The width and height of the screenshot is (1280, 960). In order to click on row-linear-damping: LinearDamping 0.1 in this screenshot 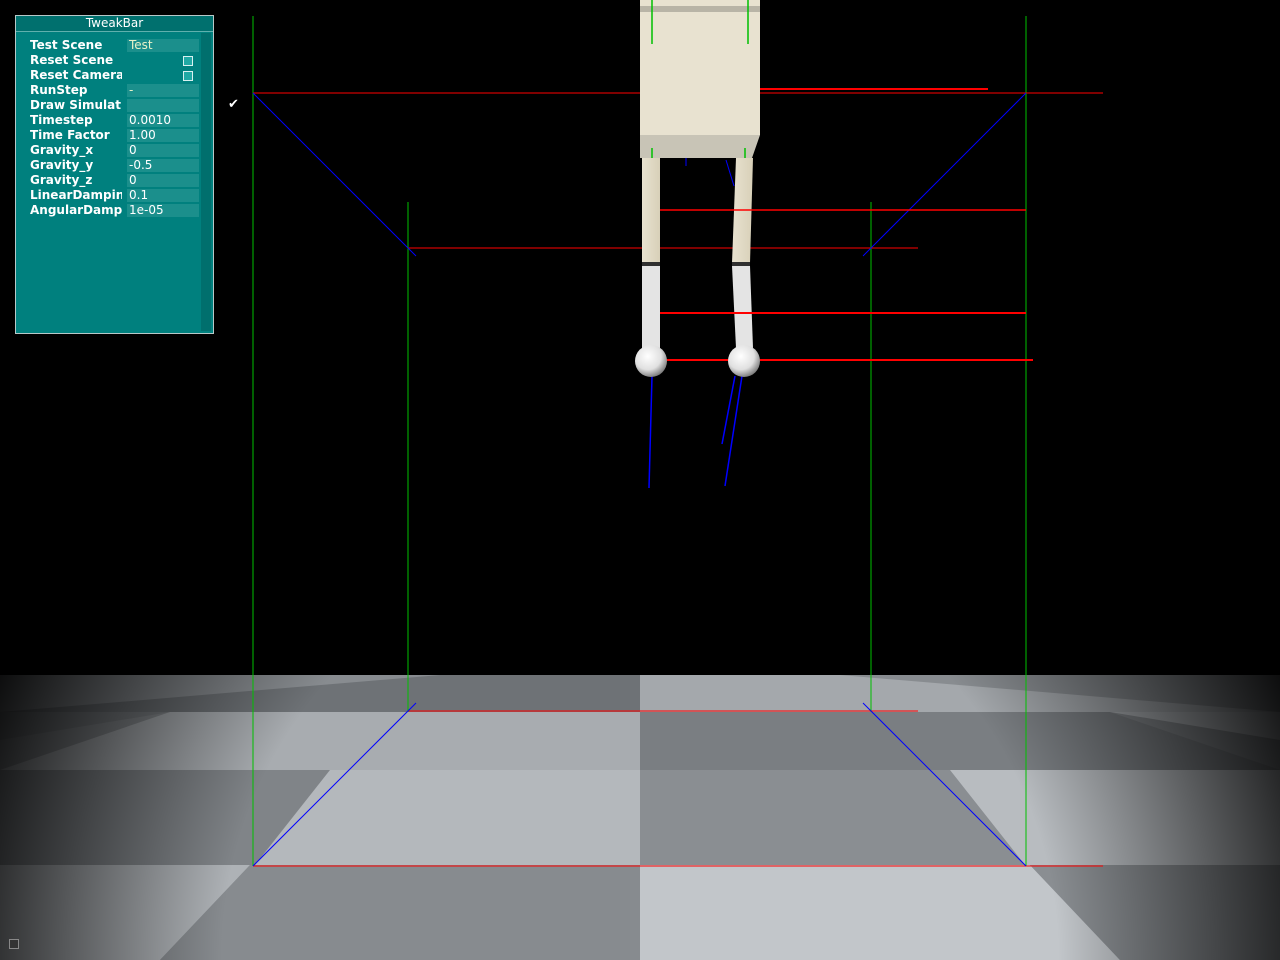, I will do `click(114, 195)`.